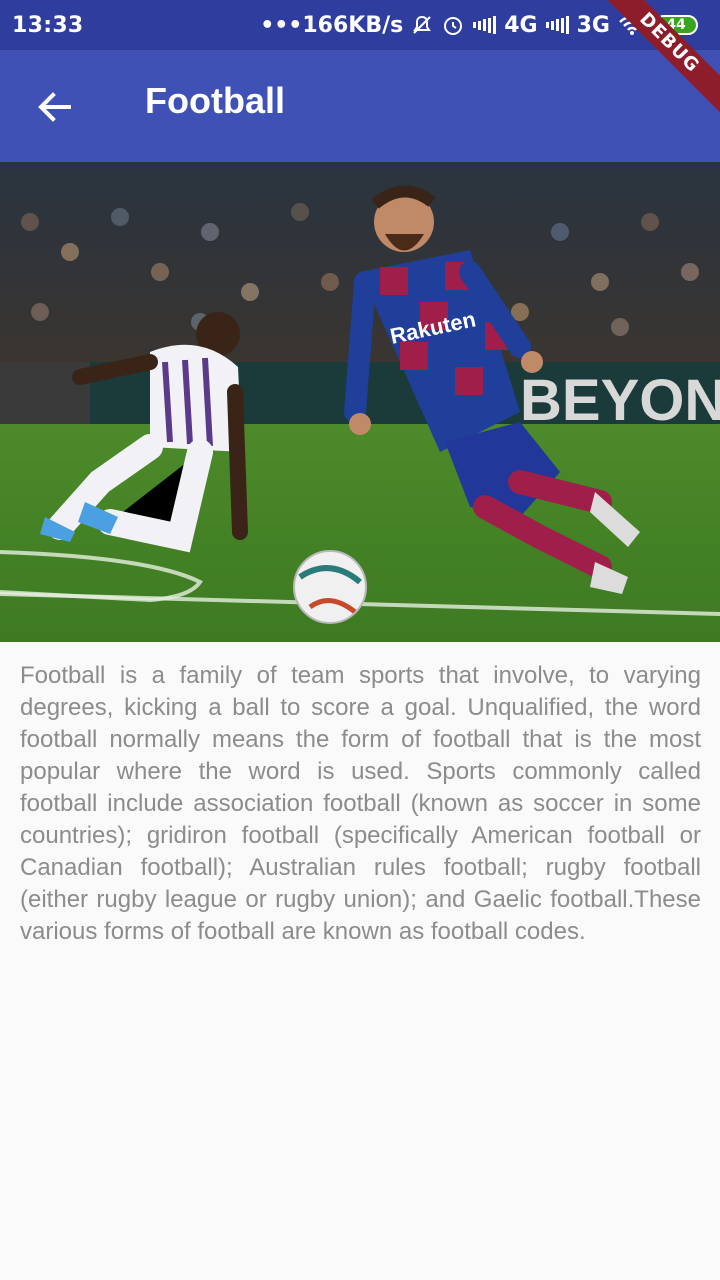 The height and width of the screenshot is (1280, 720). I want to click on network-label-2: 3G, so click(593, 25).